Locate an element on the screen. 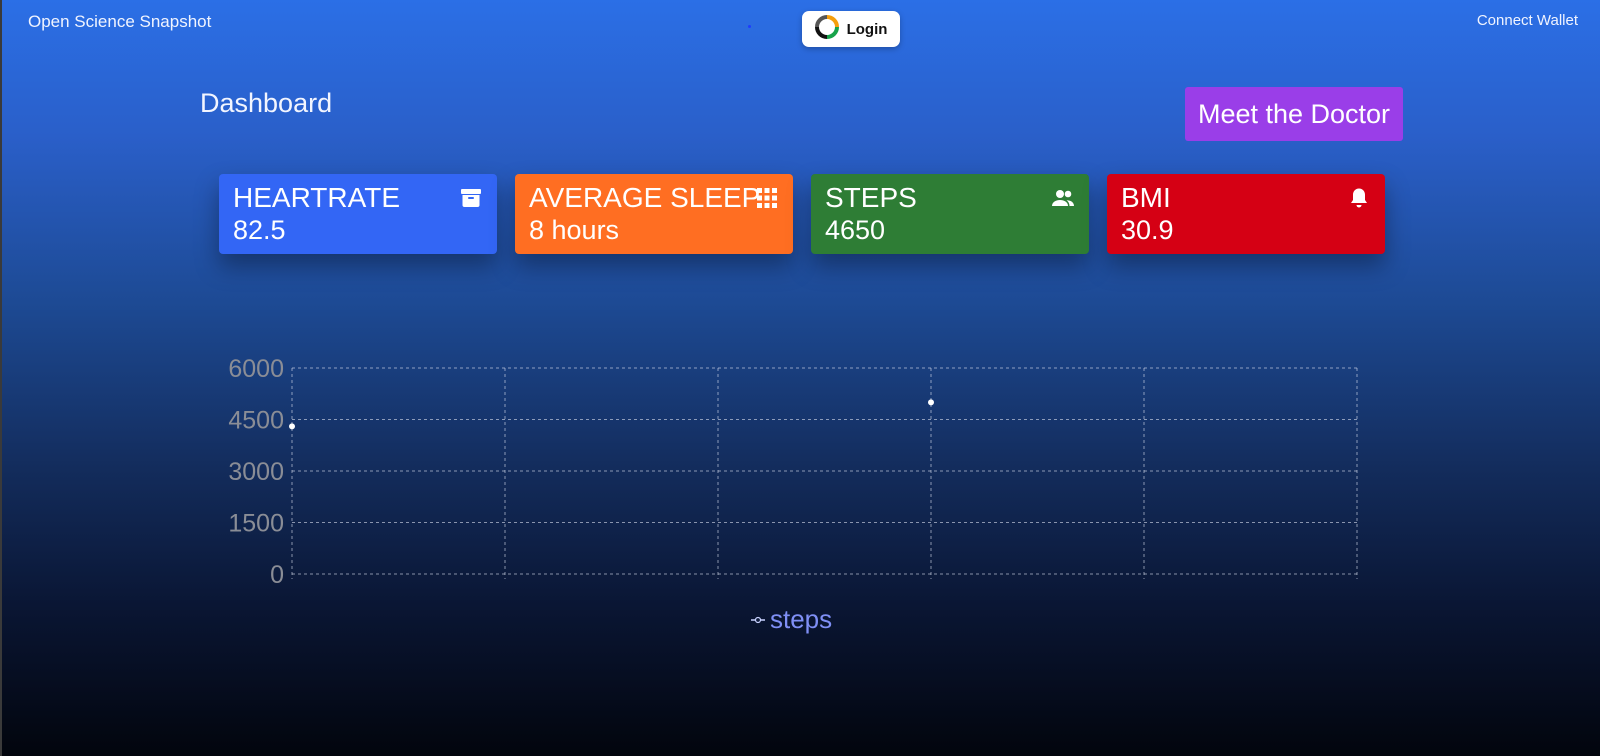 Image resolution: width=1600 pixels, height=756 pixels. legend-label: steps is located at coordinates (801, 619).